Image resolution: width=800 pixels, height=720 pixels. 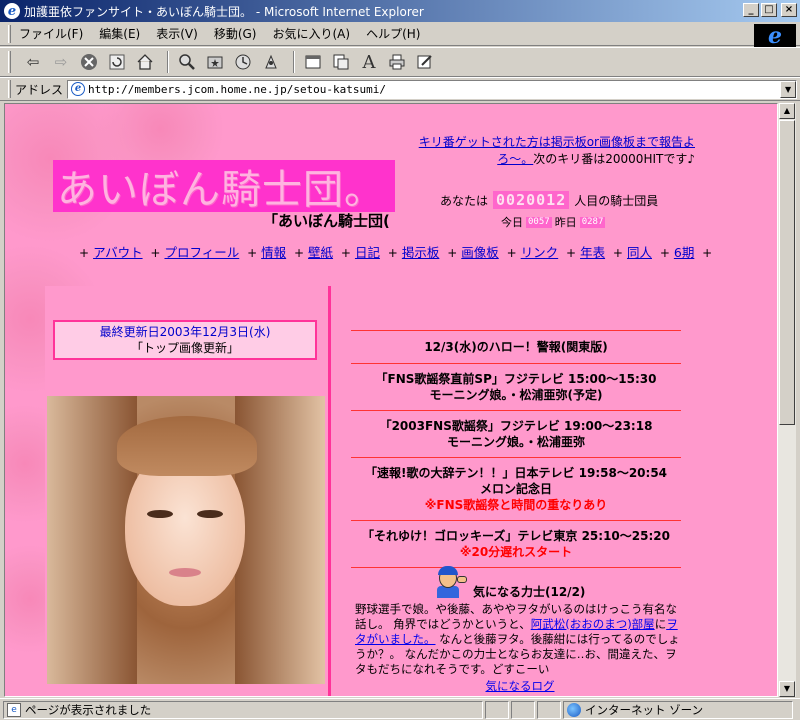 I want to click on page-done-icon: e, so click(x=14, y=709).